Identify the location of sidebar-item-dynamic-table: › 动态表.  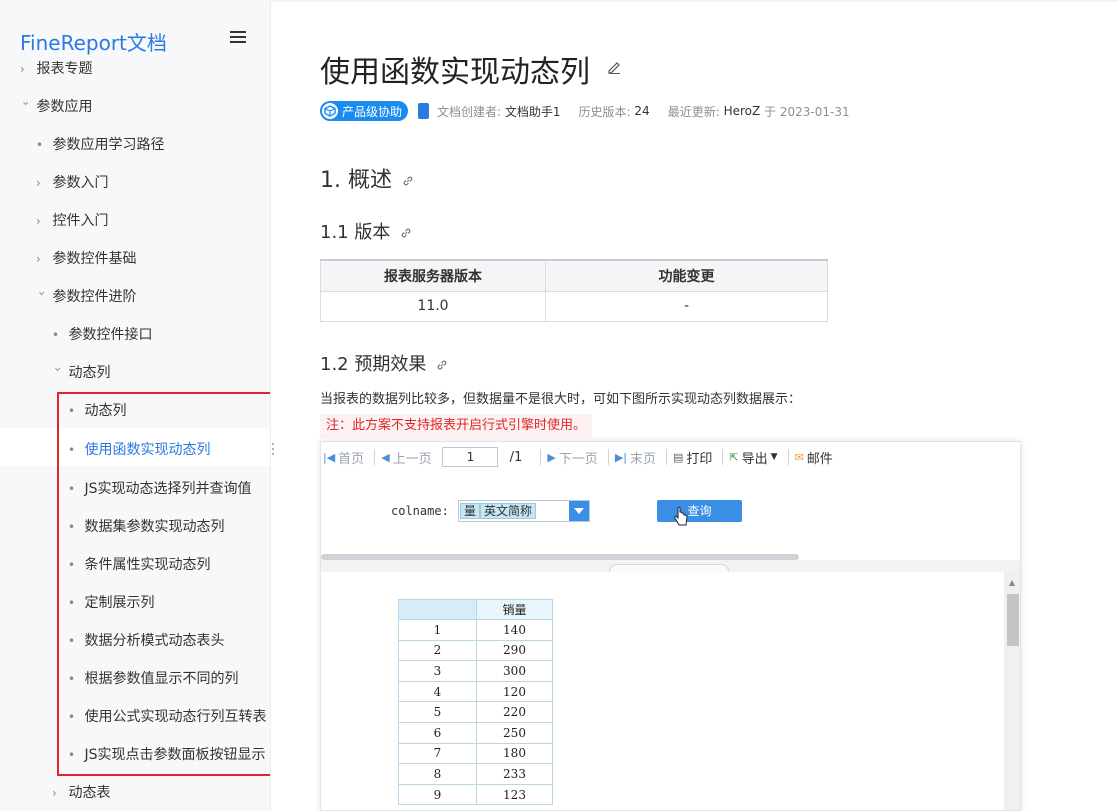
(81, 792).